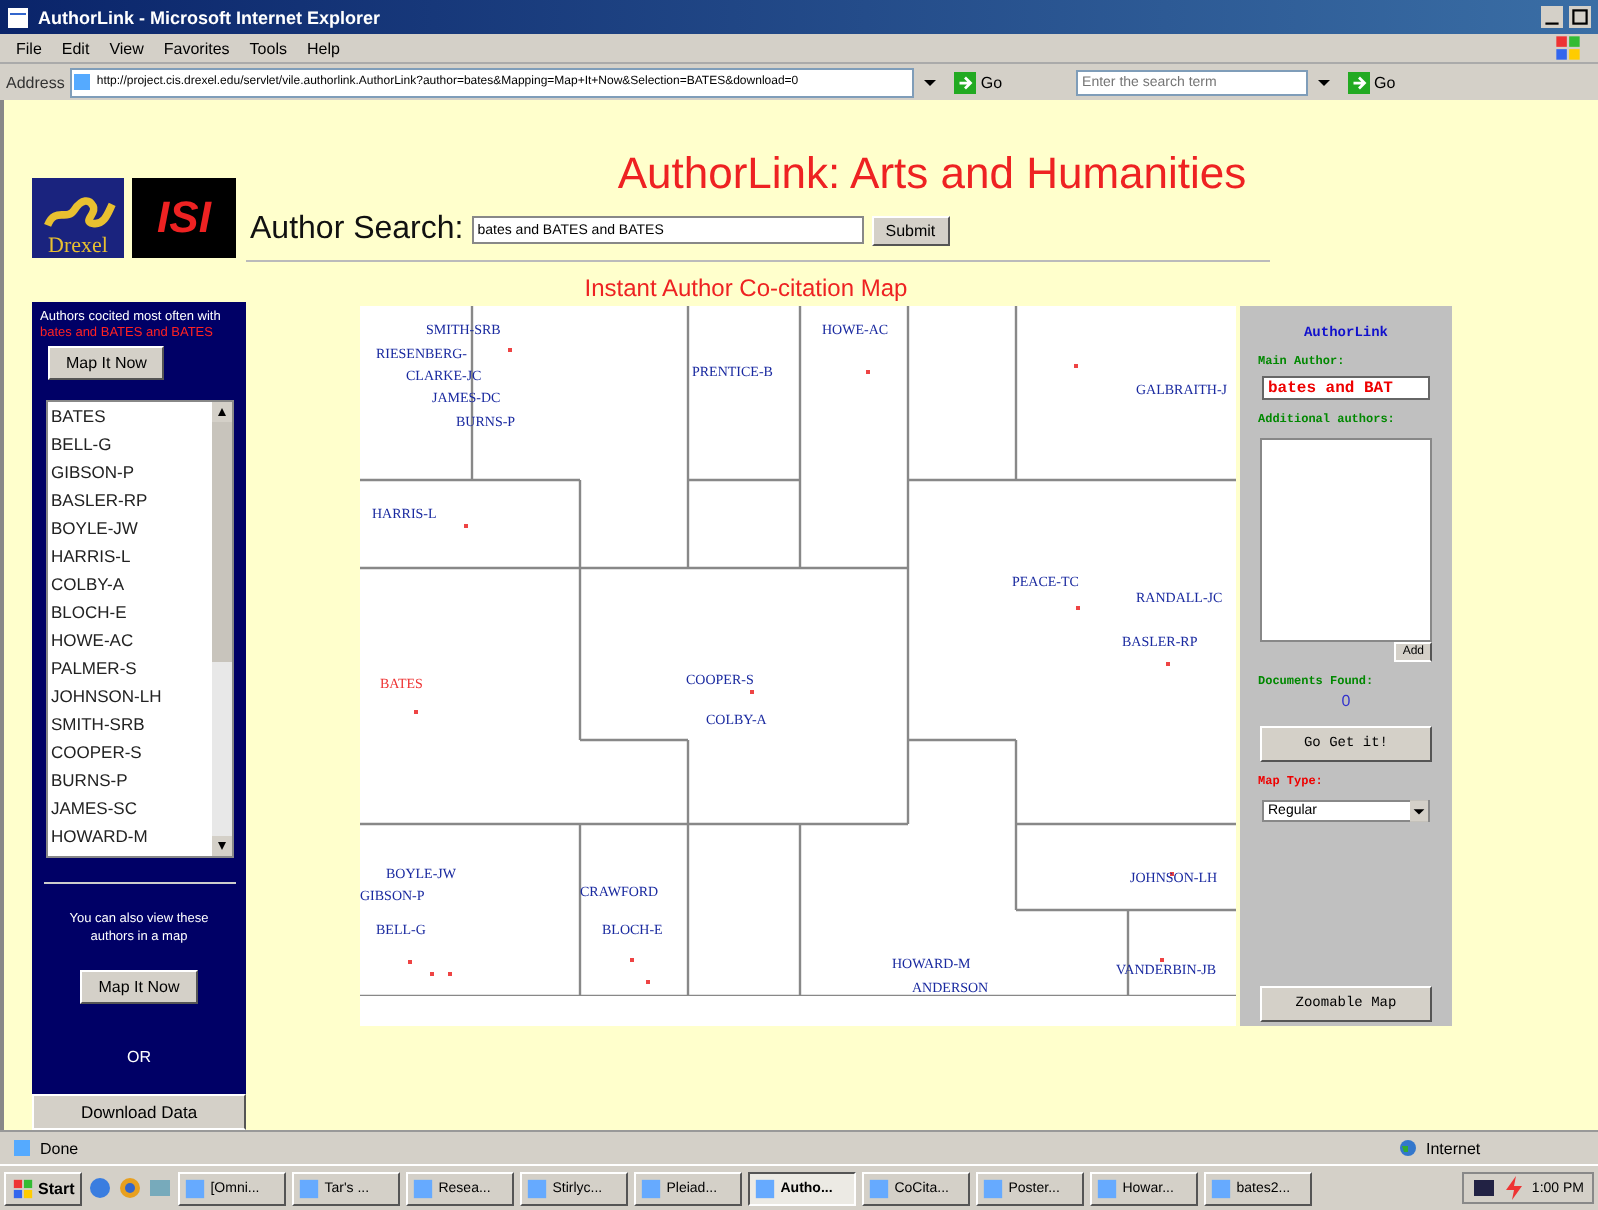 This screenshot has height=1210, width=1598. What do you see at coordinates (131, 444) in the screenshot?
I see `author-list-item: BELL-G` at bounding box center [131, 444].